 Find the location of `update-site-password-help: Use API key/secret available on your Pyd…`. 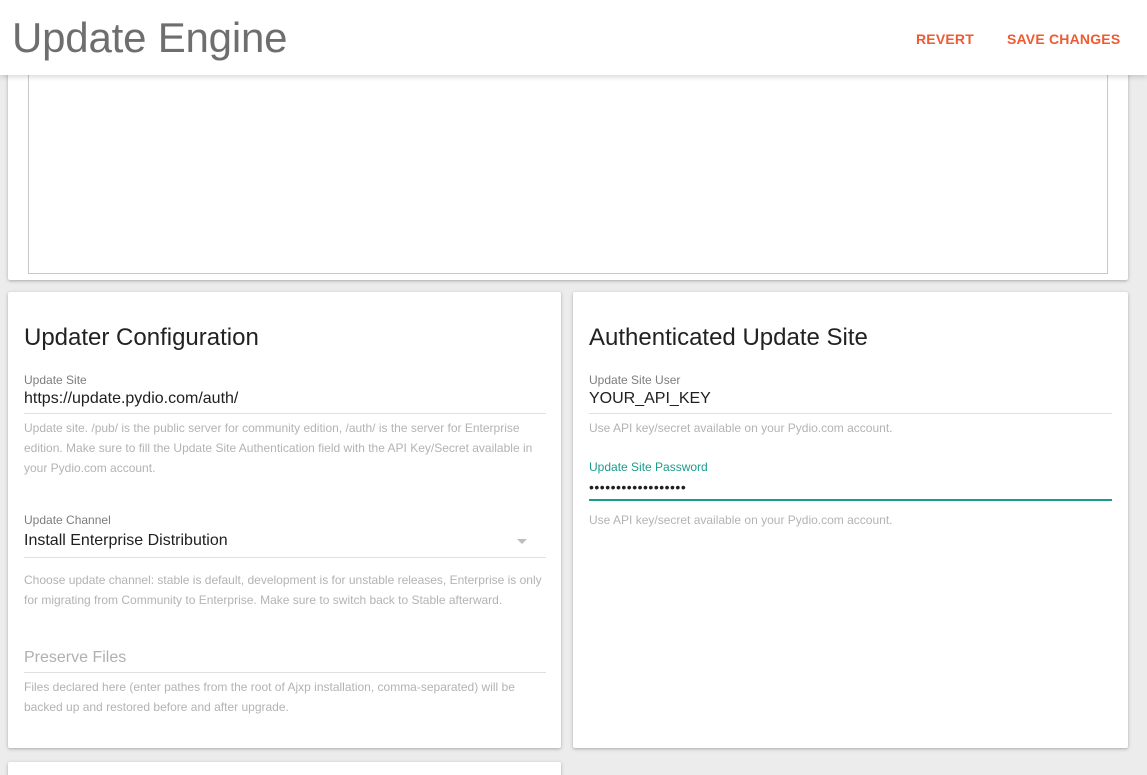

update-site-password-help: Use API key/secret available on your Pyd… is located at coordinates (741, 520).